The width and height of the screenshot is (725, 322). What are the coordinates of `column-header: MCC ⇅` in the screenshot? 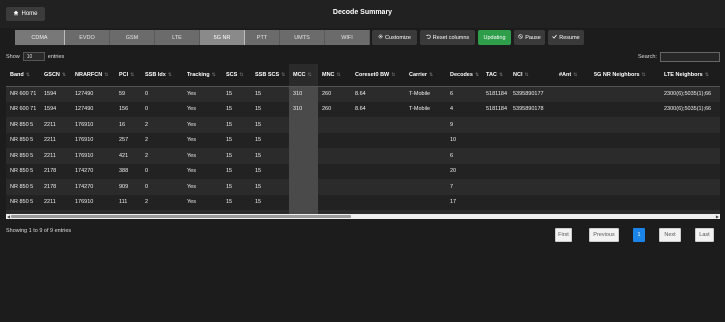 It's located at (303, 75).